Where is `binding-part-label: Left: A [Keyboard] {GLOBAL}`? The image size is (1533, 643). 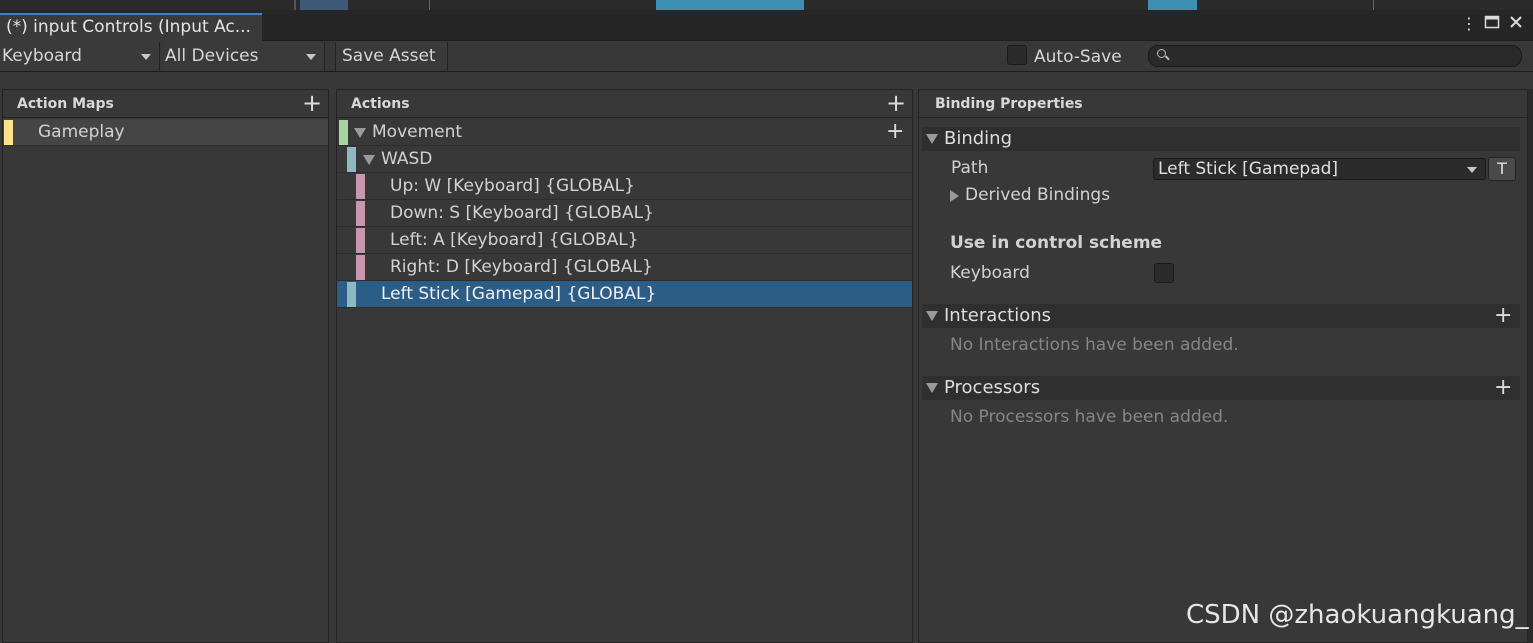 binding-part-label: Left: A [Keyboard] {GLOBAL} is located at coordinates (514, 240).